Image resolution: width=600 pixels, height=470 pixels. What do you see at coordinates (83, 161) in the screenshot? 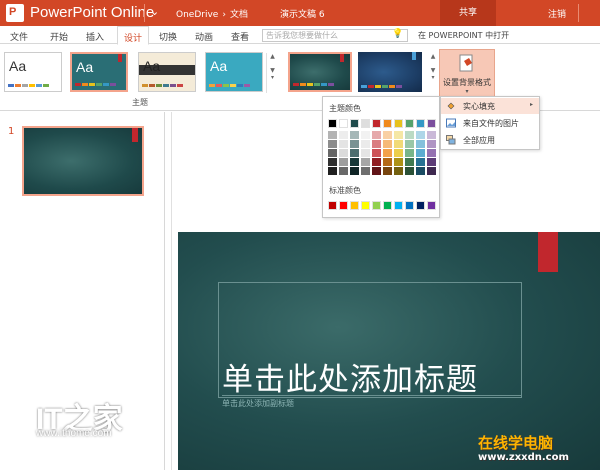
I see `slide-thumbnail` at bounding box center [83, 161].